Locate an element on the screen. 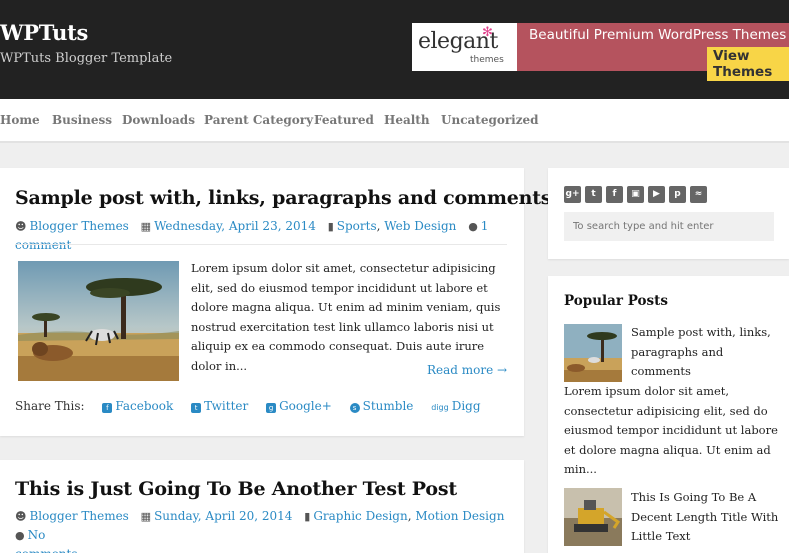 The width and height of the screenshot is (789, 553). post-category: Graphic Design is located at coordinates (360, 516).